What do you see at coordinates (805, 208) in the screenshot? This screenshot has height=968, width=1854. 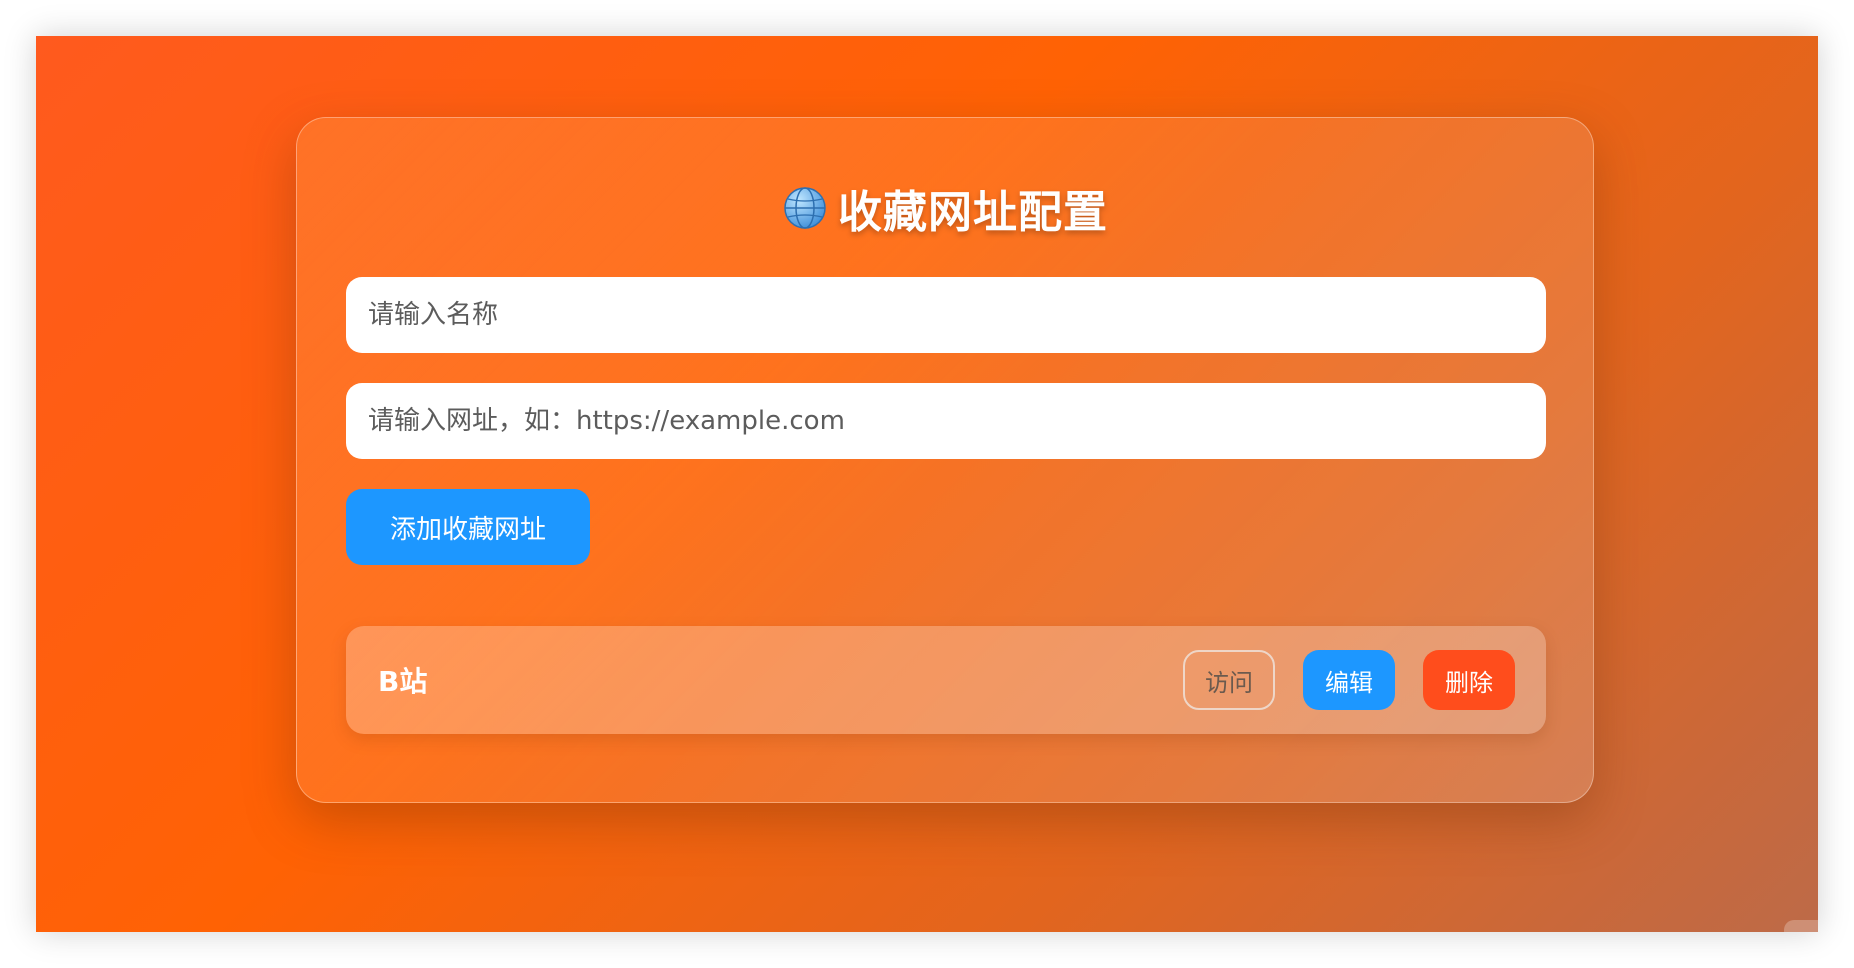 I see `globe-icon` at bounding box center [805, 208].